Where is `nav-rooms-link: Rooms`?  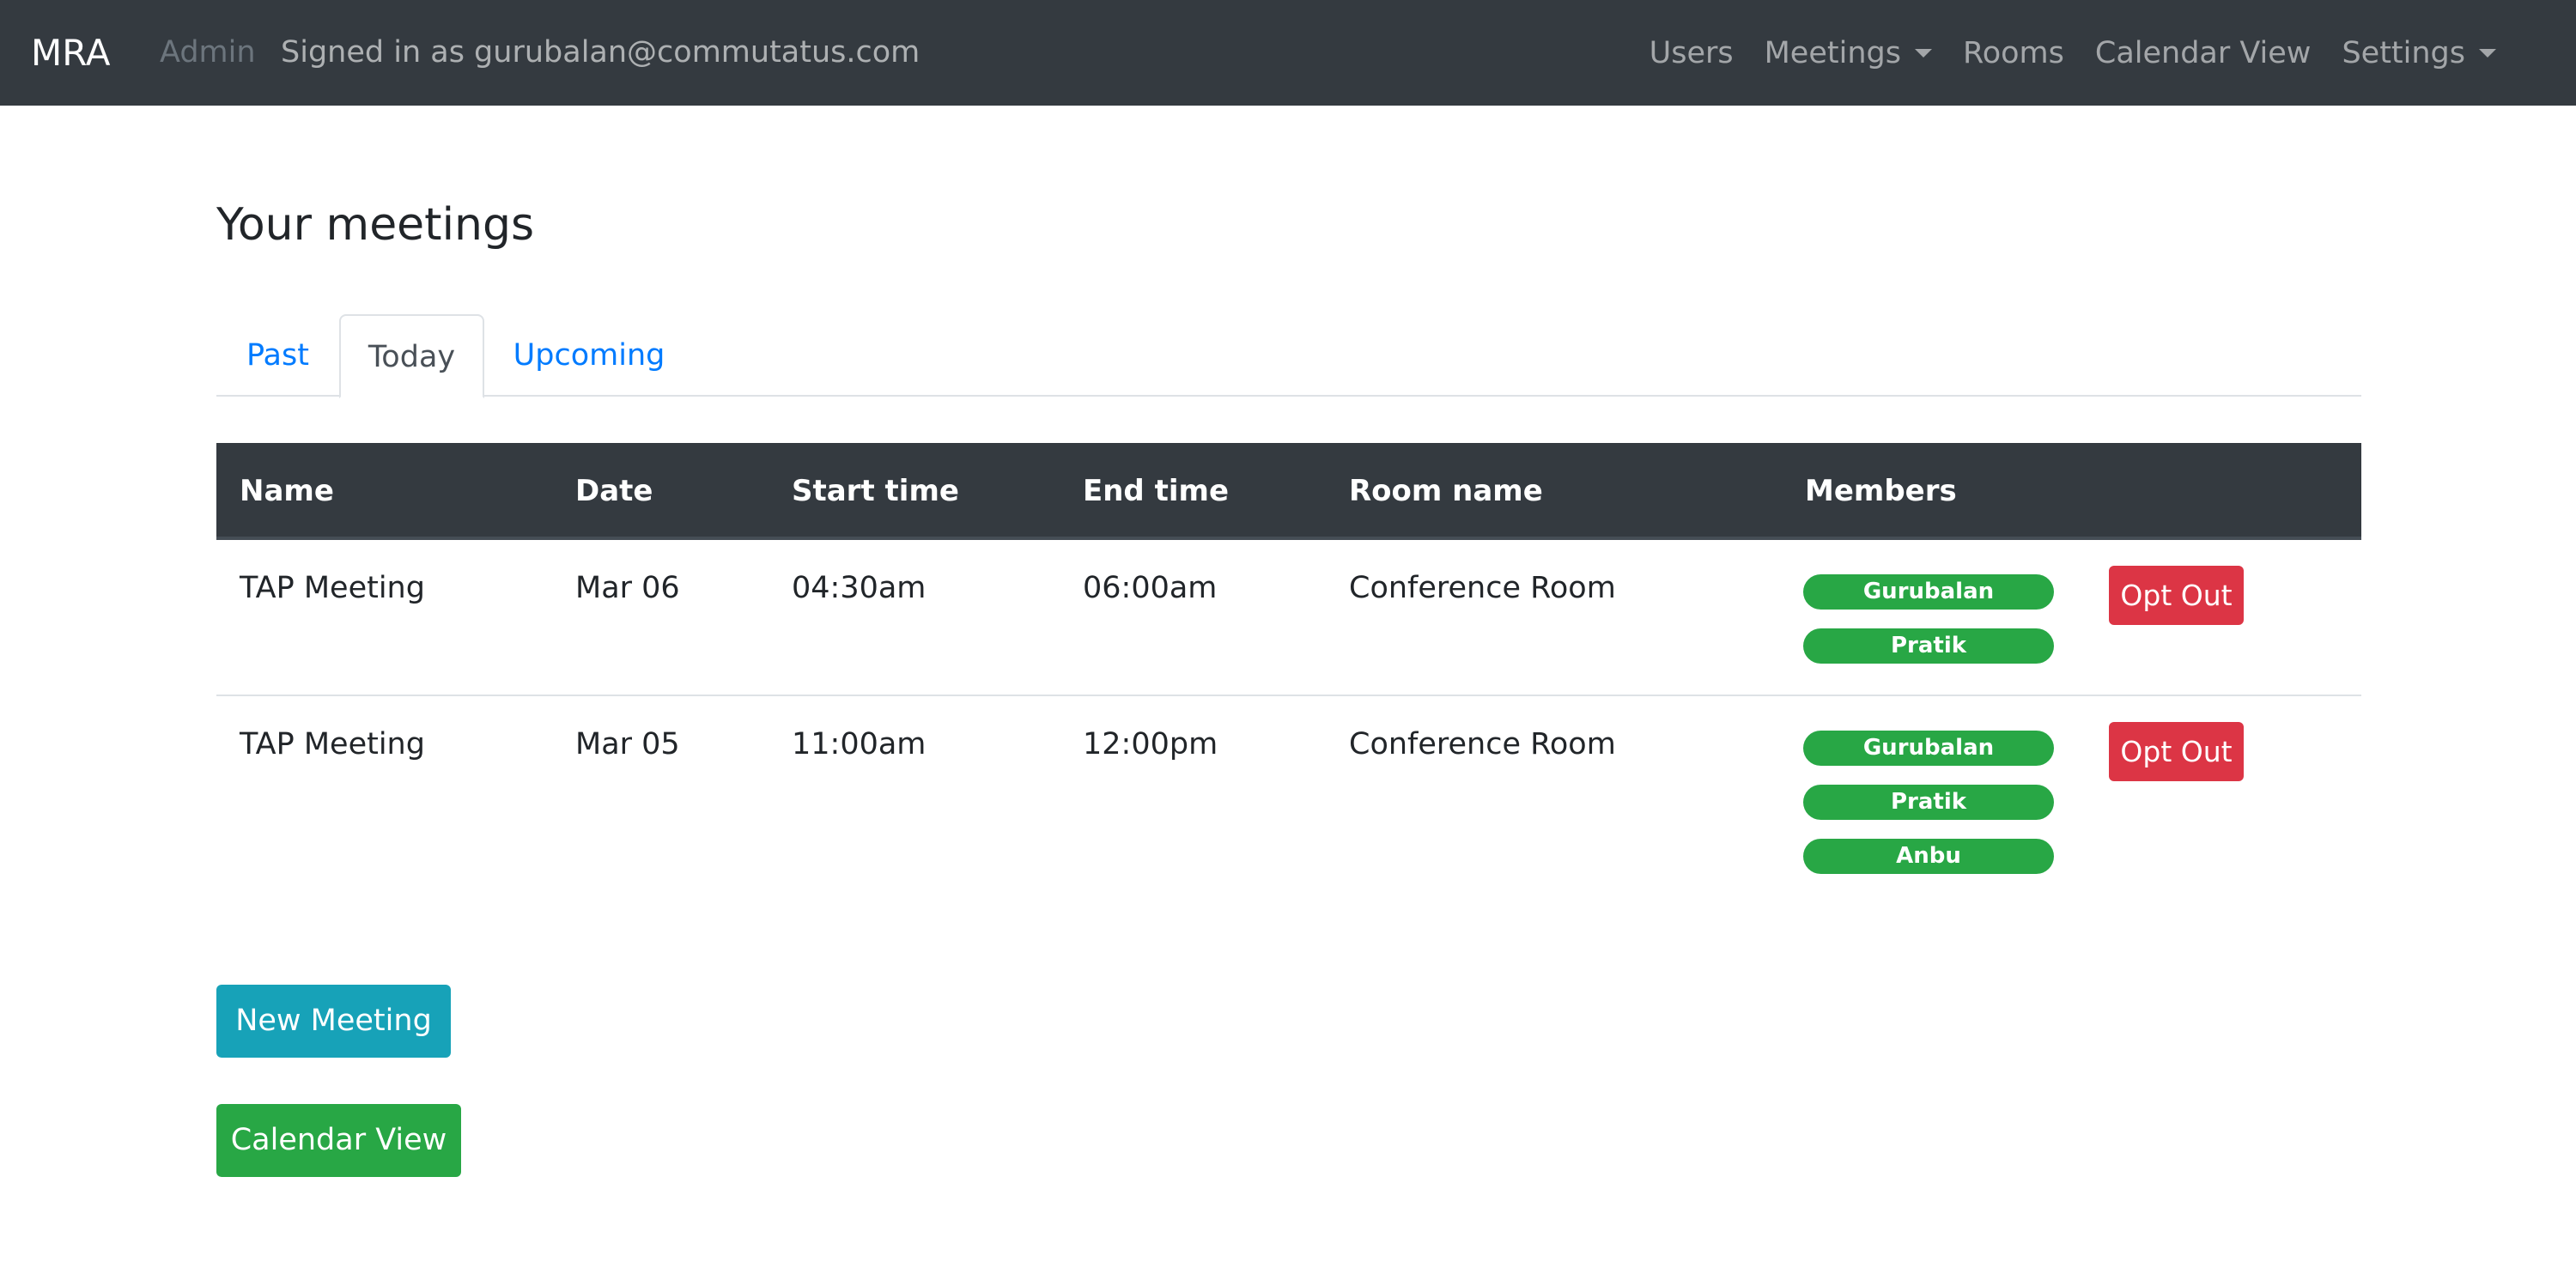 nav-rooms-link: Rooms is located at coordinates (2013, 53).